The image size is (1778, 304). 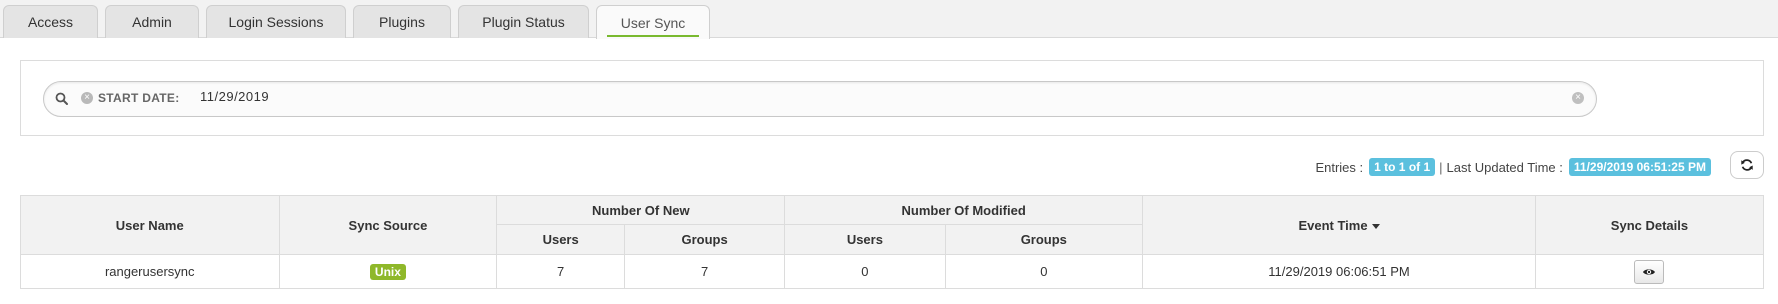 What do you see at coordinates (964, 210) in the screenshot?
I see `group-header-modified: Number Of Modified` at bounding box center [964, 210].